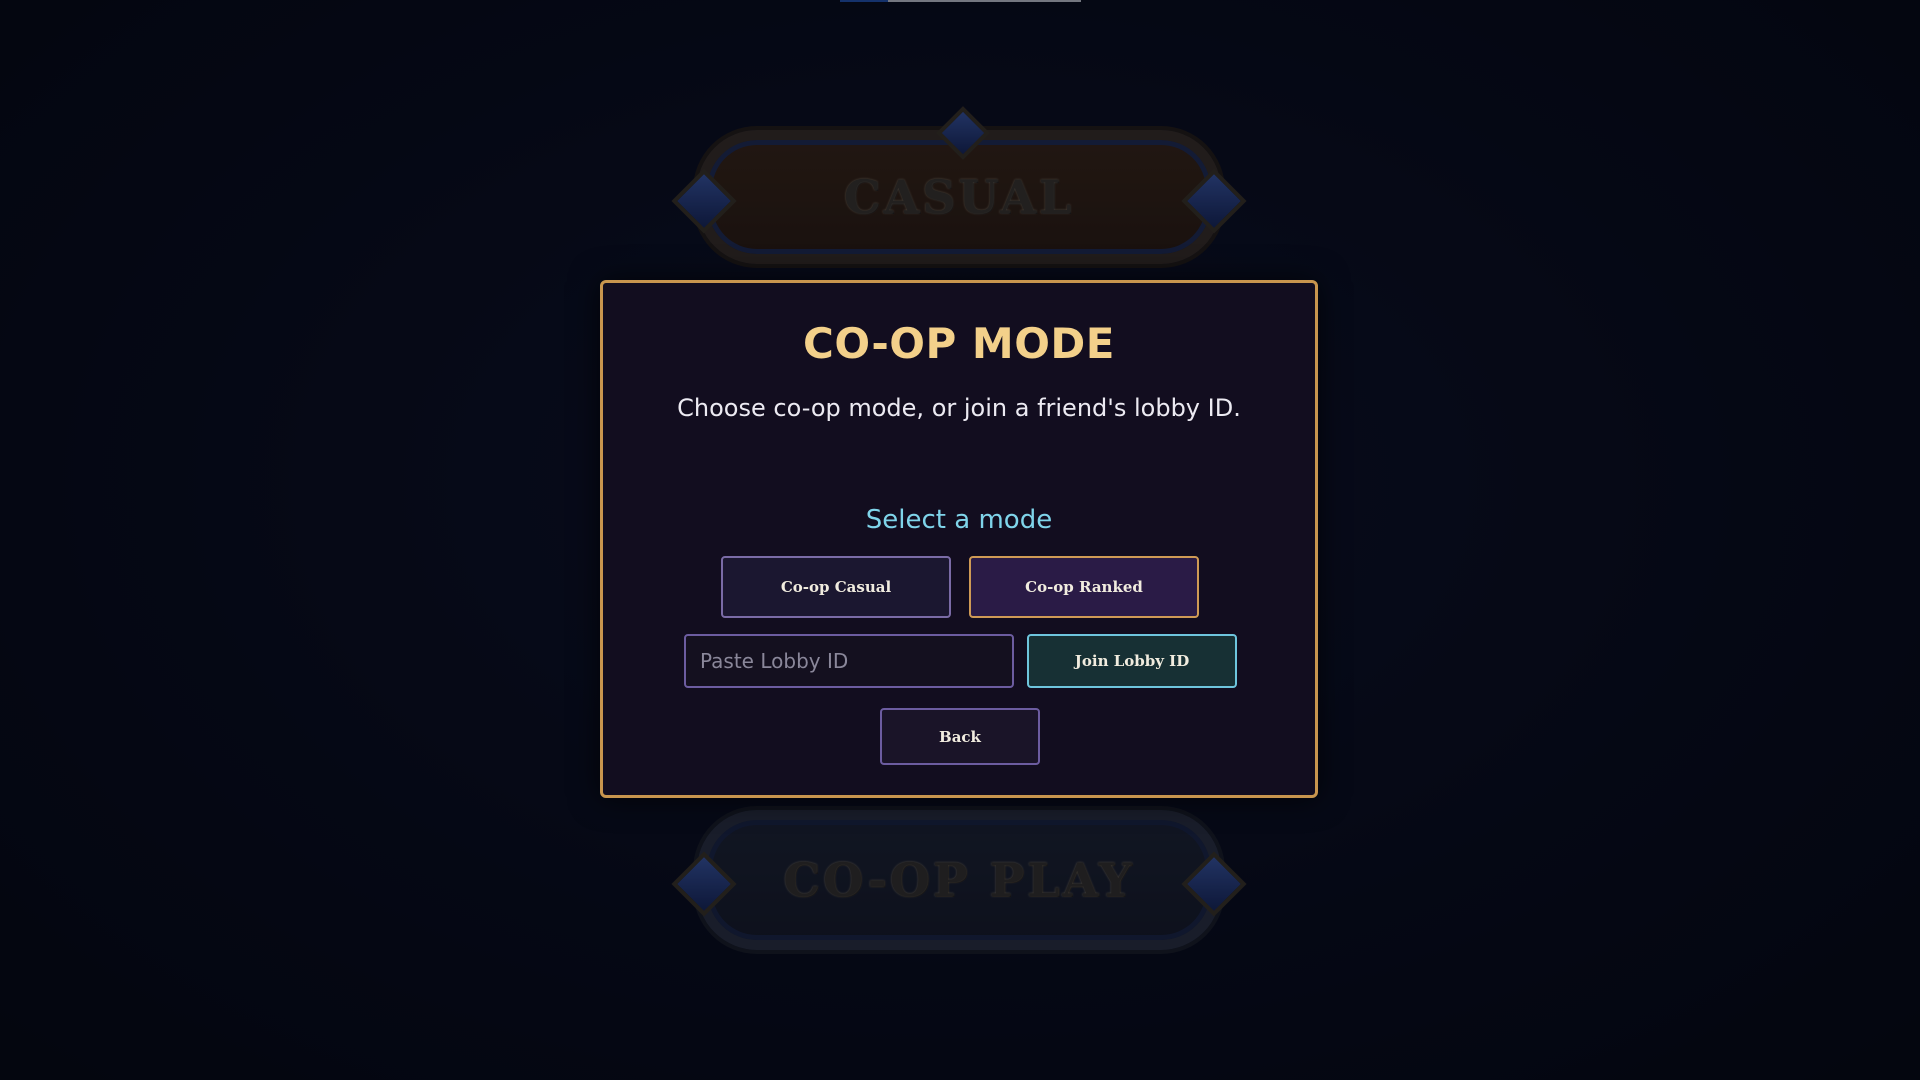  I want to click on coop-casual-button: Co-op Casual, so click(836, 587).